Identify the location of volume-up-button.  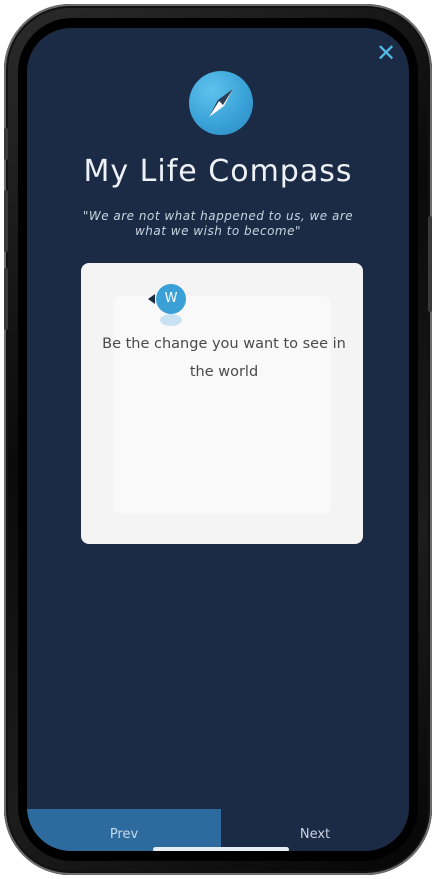
(6, 221).